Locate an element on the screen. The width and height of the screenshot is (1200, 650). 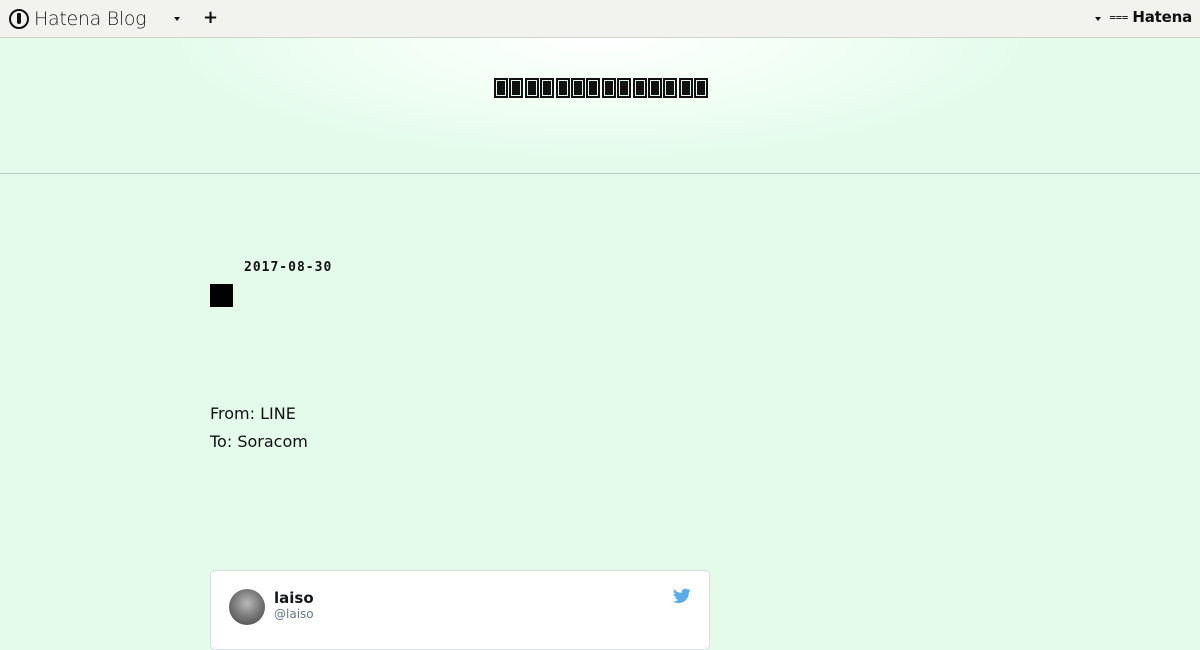
hatena-logo: ⩶ Hatena is located at coordinates (1151, 17).